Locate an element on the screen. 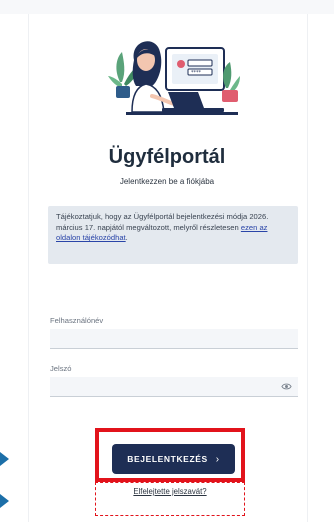  page-title: Ügyfélportál is located at coordinates (167, 157).